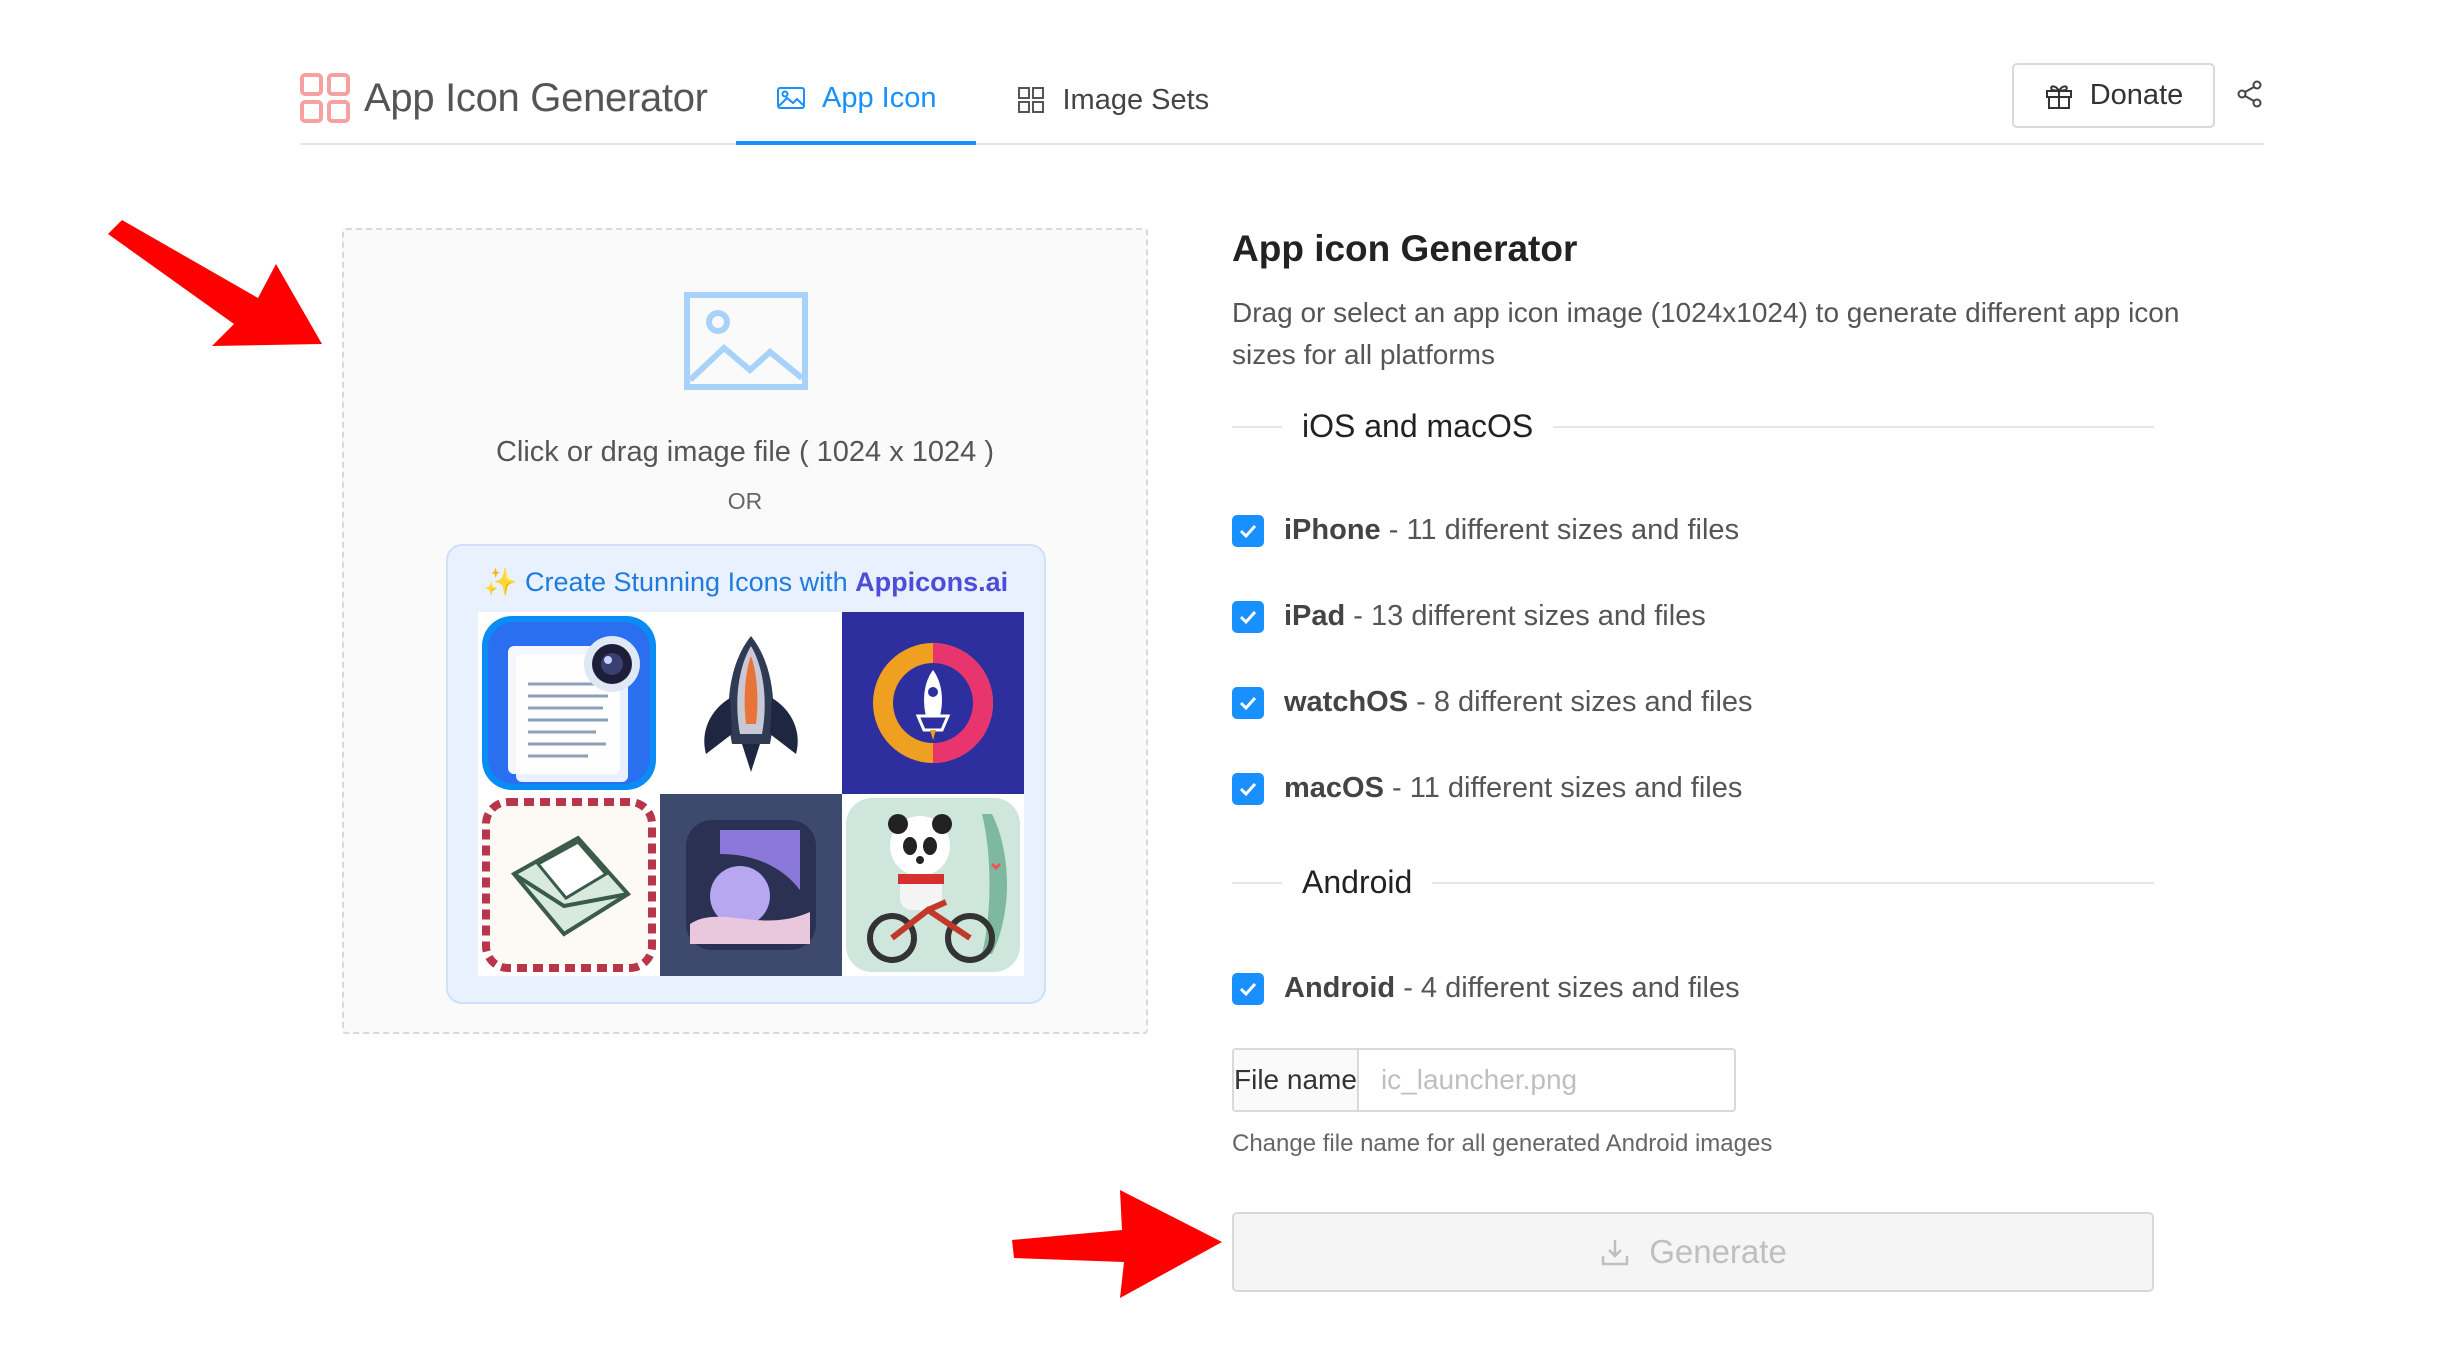  Describe the element at coordinates (1693, 426) in the screenshot. I see `section-divider-ios: iOS and macOS` at that location.